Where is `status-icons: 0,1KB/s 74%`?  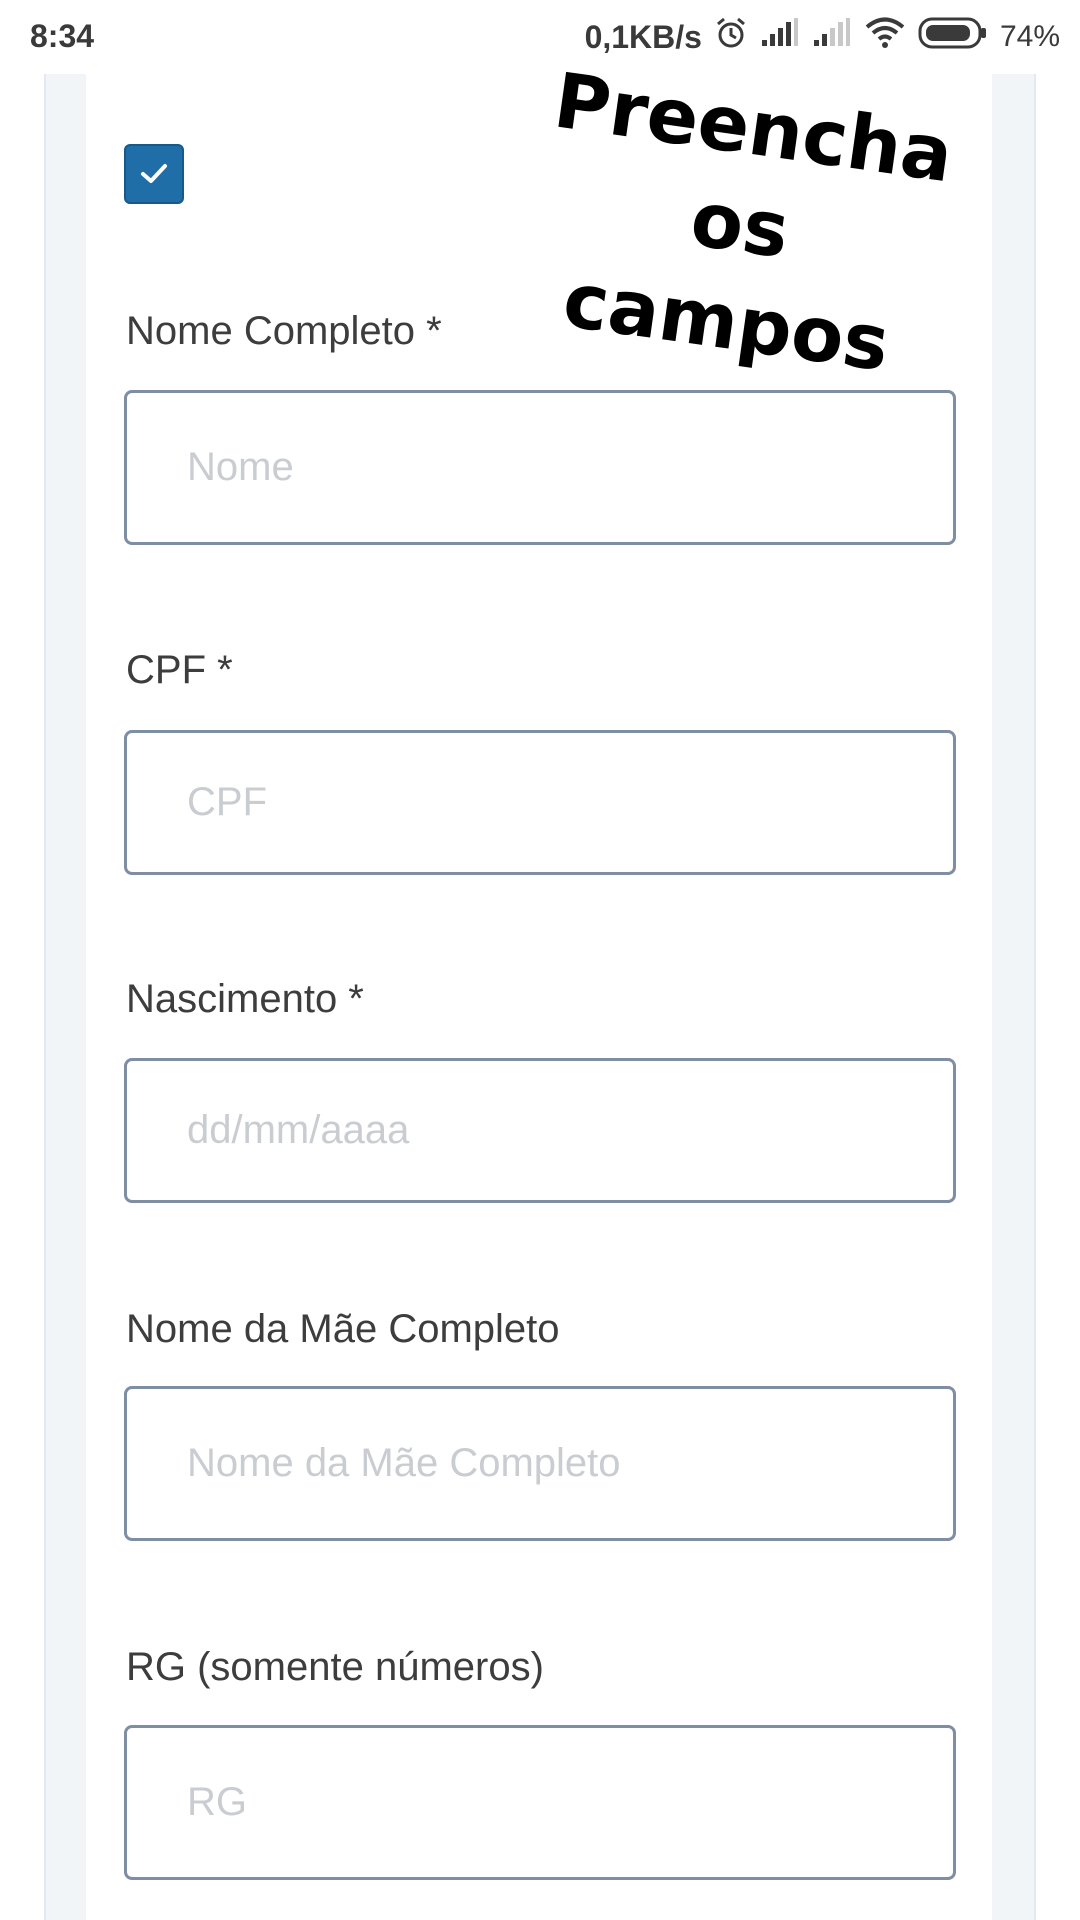 status-icons: 0,1KB/s 74% is located at coordinates (822, 37).